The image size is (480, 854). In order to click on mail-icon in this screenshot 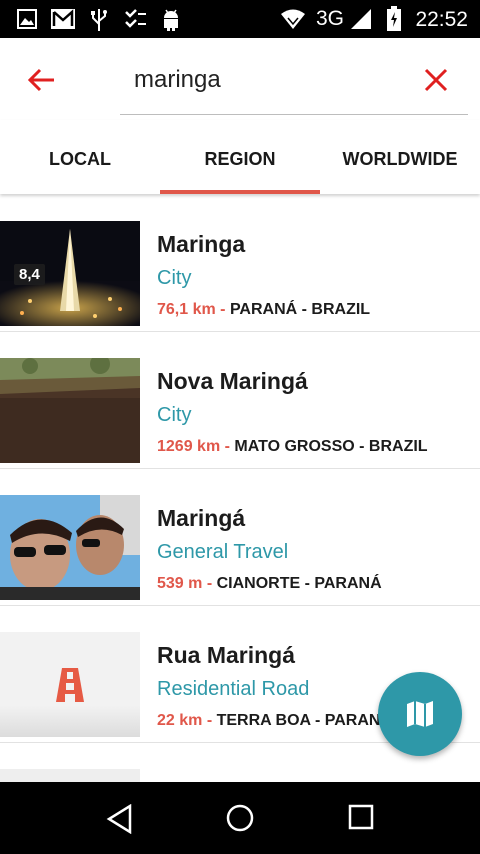, I will do `click(63, 19)`.